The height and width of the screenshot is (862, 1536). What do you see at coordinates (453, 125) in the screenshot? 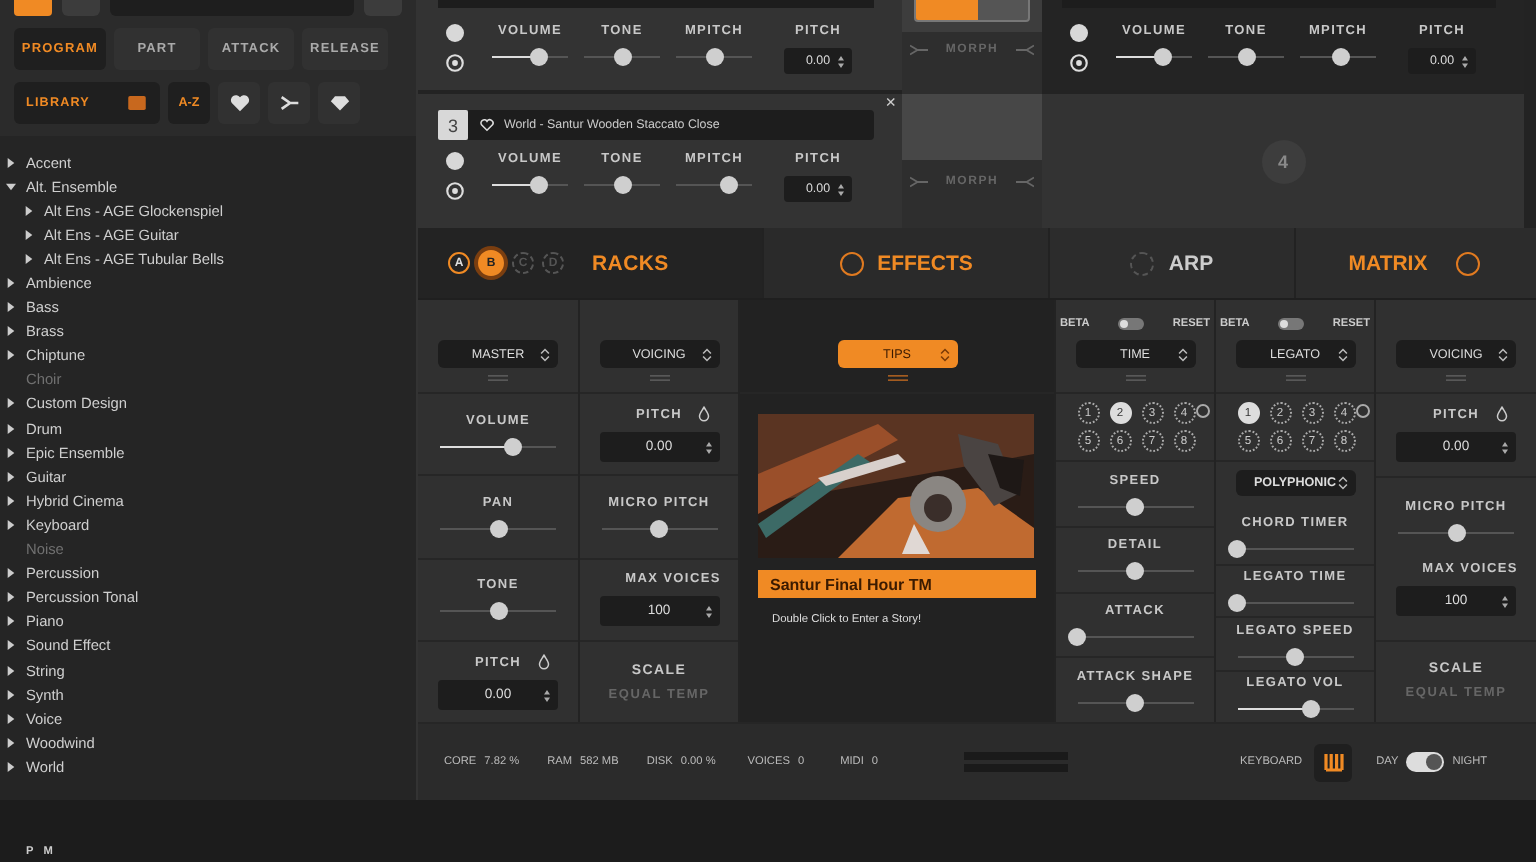
I see `slot-number: 3` at bounding box center [453, 125].